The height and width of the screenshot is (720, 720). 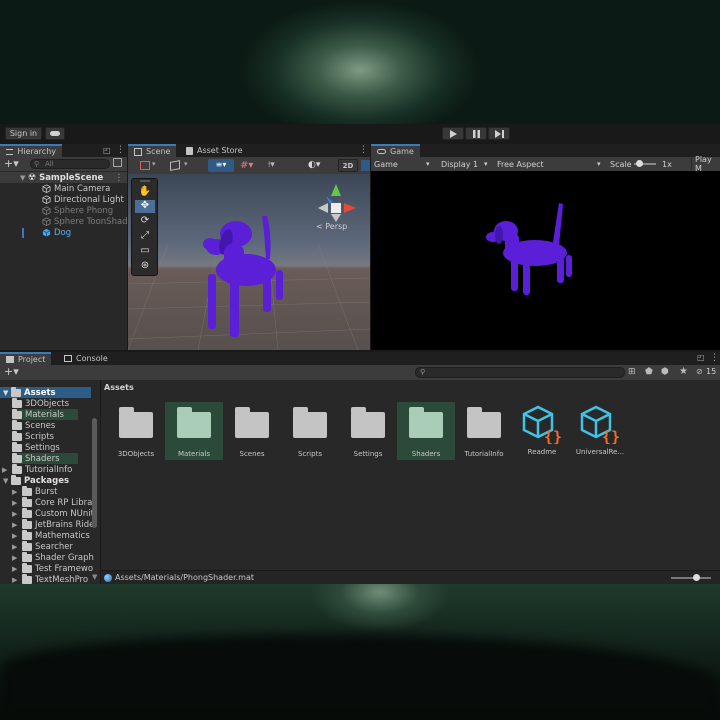 What do you see at coordinates (476, 133) in the screenshot?
I see `pause-button` at bounding box center [476, 133].